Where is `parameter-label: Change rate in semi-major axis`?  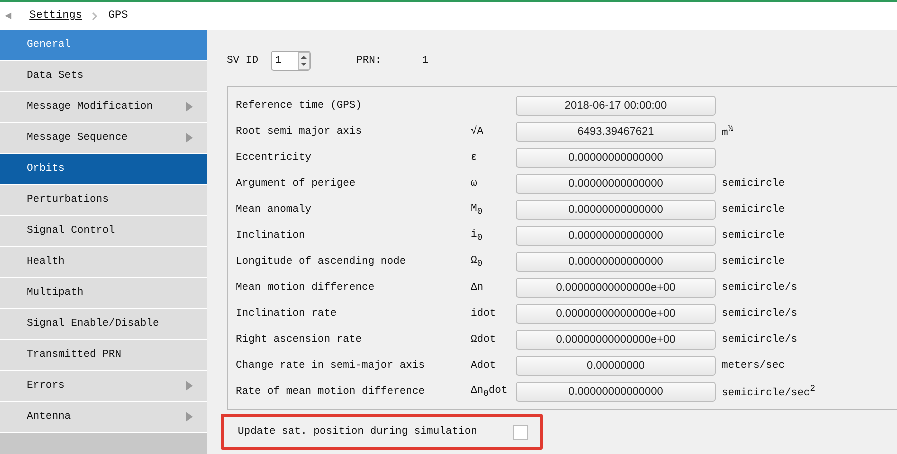 parameter-label: Change rate in semi-major axis is located at coordinates (331, 366).